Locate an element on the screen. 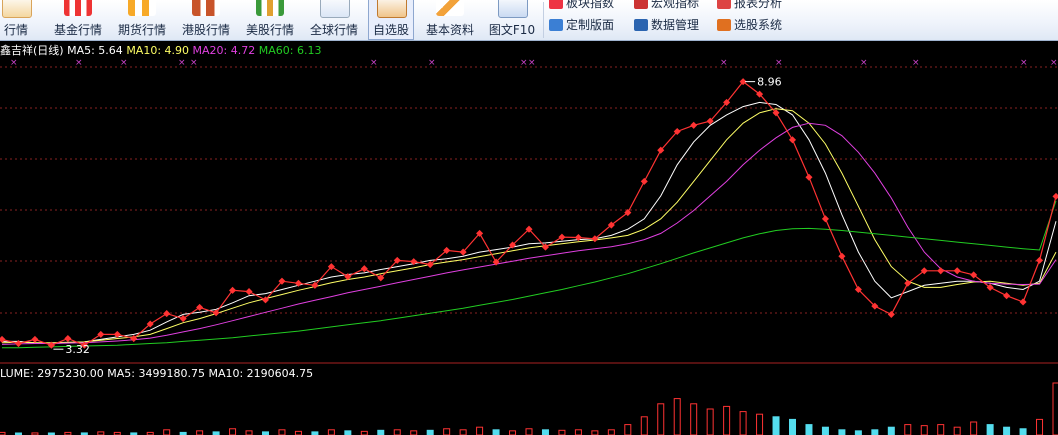  link-custom-layout: 定制版面 is located at coordinates (581, 25).